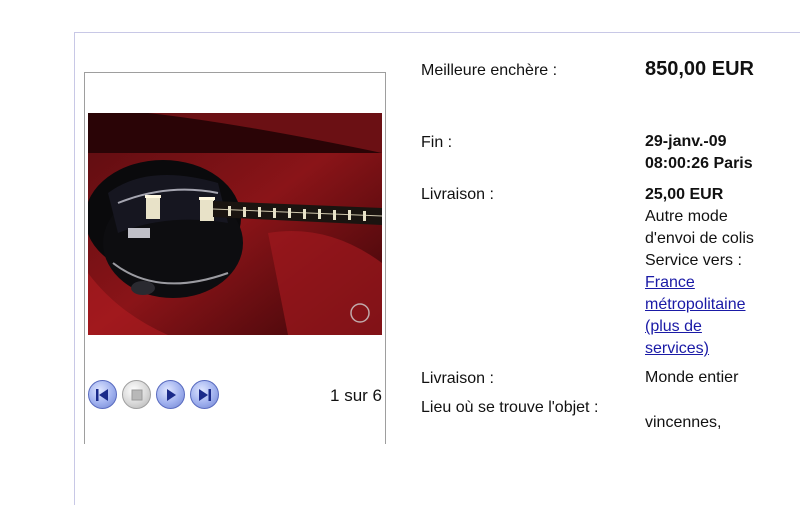 This screenshot has width=800, height=505. I want to click on play-icon, so click(171, 394).